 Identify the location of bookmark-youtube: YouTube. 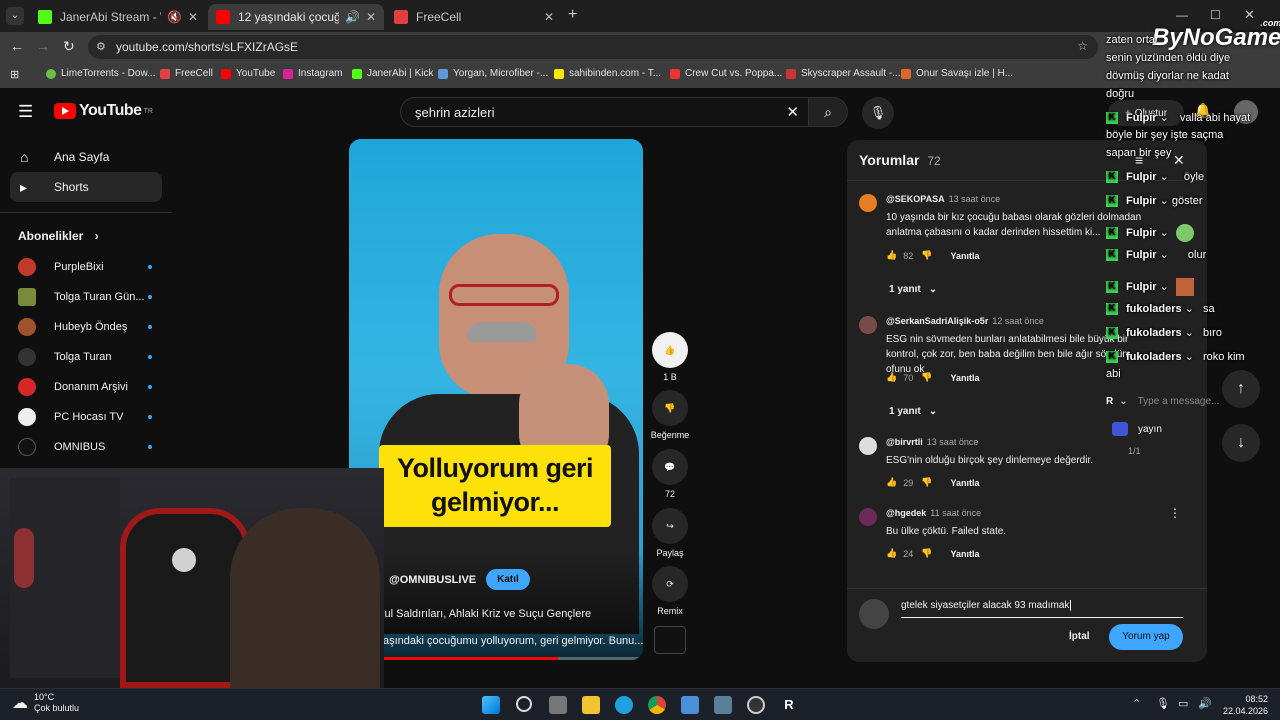
(248, 73).